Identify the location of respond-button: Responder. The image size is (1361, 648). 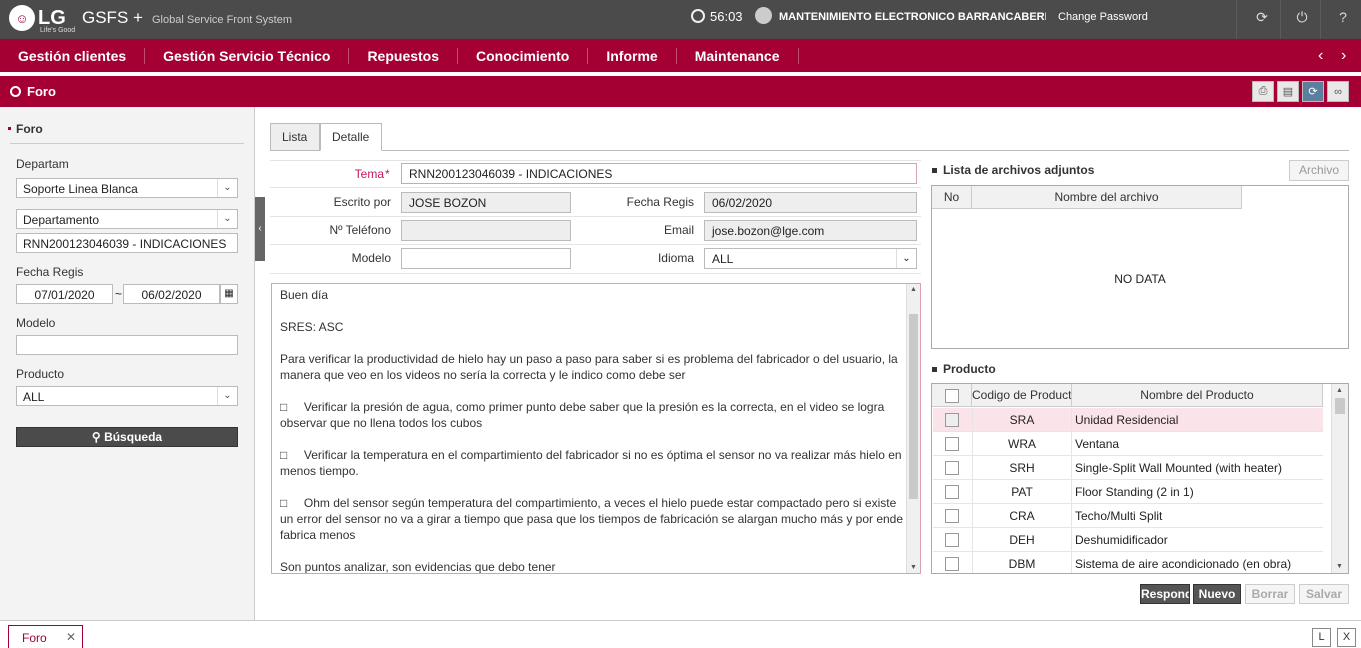
(1165, 594).